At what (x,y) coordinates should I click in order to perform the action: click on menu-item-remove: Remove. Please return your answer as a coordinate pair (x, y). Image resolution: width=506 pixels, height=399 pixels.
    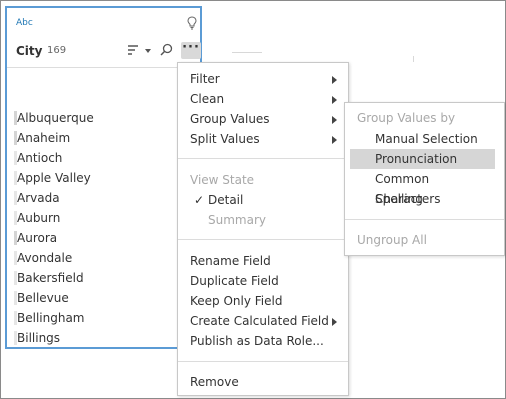
    Looking at the image, I should click on (263, 382).